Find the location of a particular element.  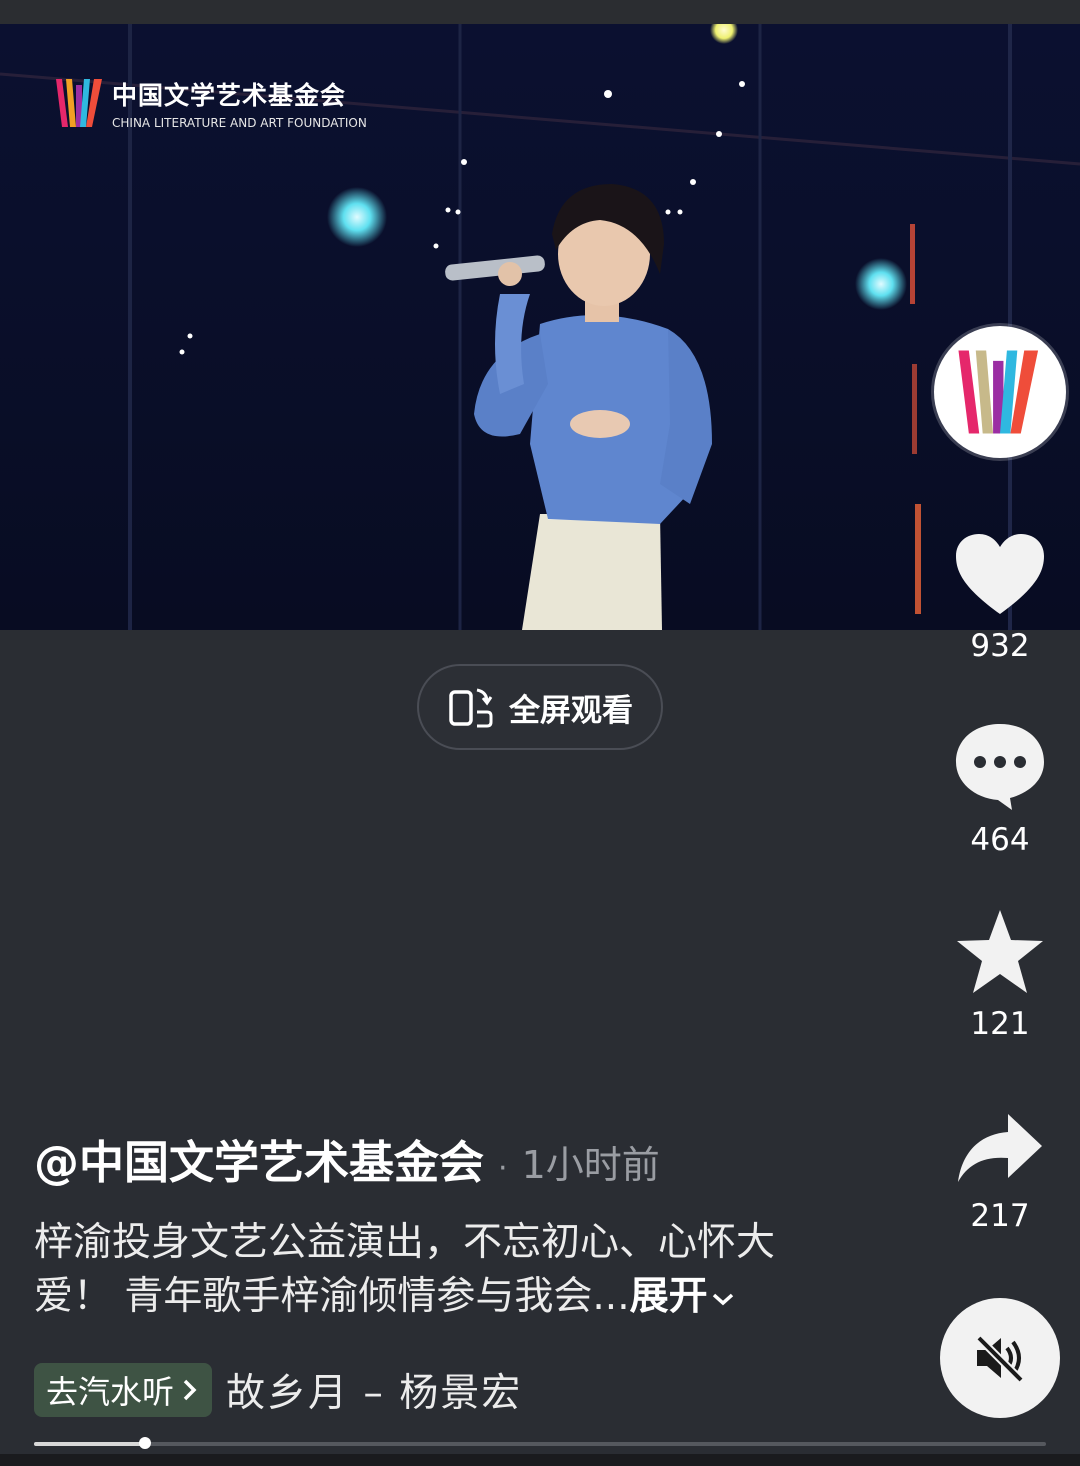

listen-on-qishui-button: 去汽水听 is located at coordinates (123, 1390).